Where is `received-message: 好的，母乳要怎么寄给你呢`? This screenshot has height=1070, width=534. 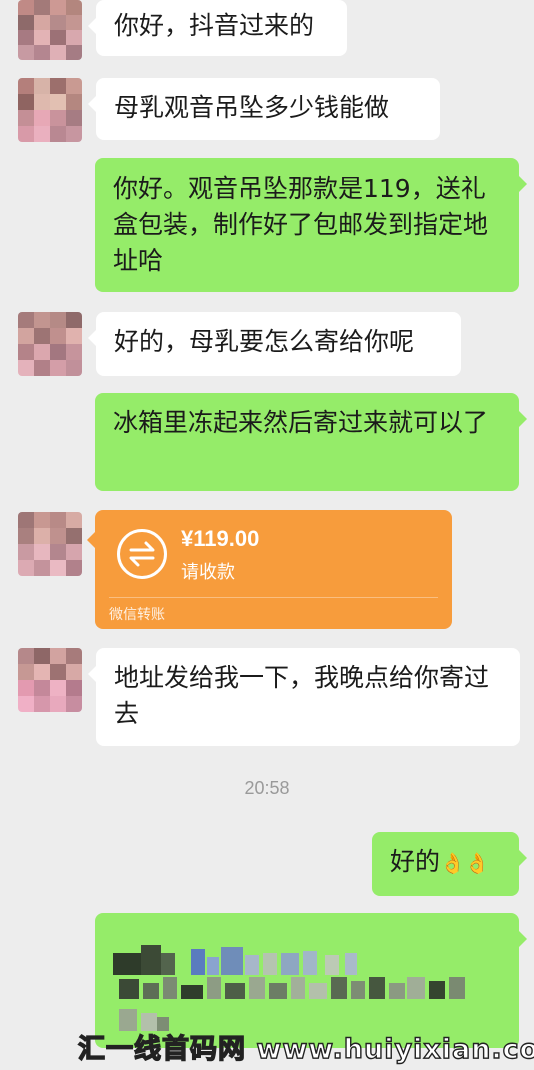
received-message: 好的，母乳要怎么寄给你呢 is located at coordinates (274, 344).